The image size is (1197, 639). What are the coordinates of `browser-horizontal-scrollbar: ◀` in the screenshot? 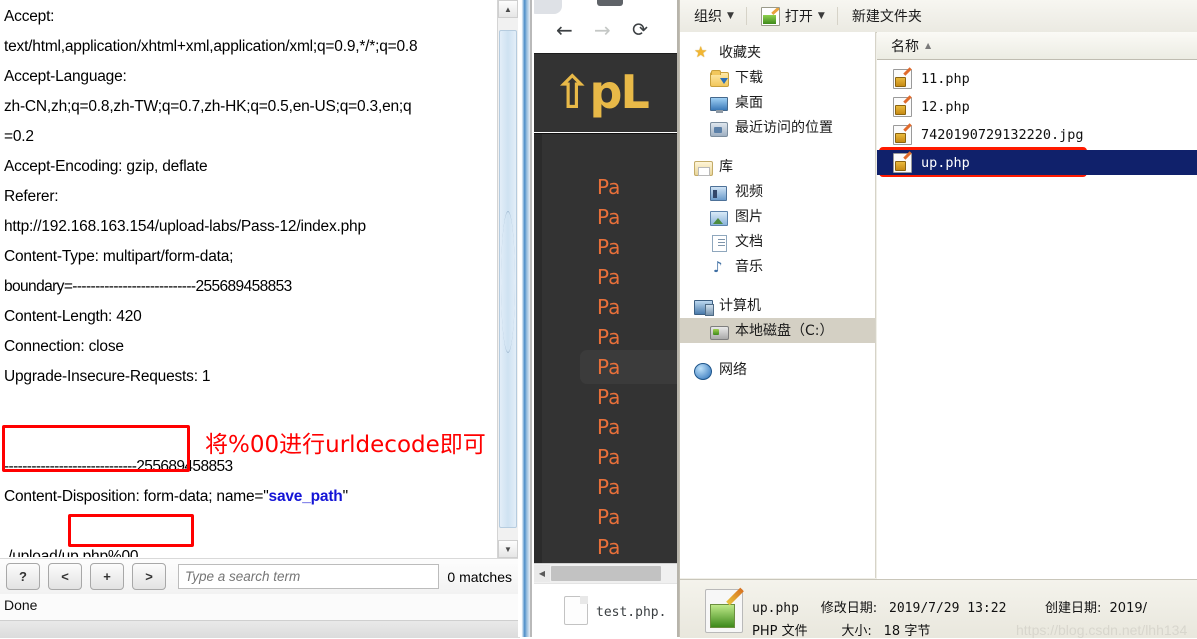 It's located at (606, 573).